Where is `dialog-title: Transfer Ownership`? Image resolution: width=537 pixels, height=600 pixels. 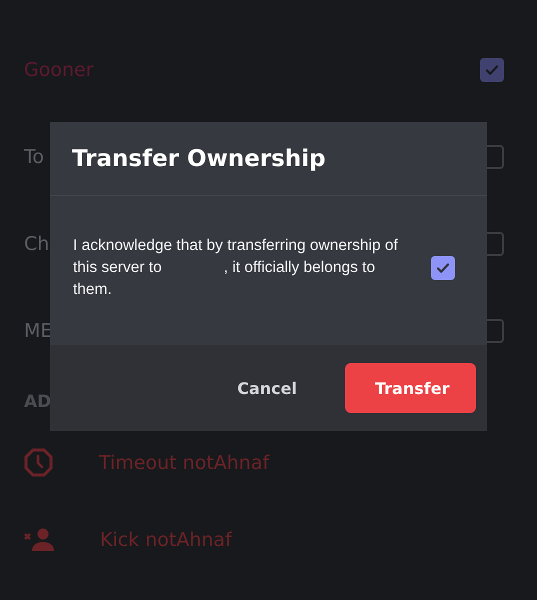
dialog-title: Transfer Ownership is located at coordinates (268, 159).